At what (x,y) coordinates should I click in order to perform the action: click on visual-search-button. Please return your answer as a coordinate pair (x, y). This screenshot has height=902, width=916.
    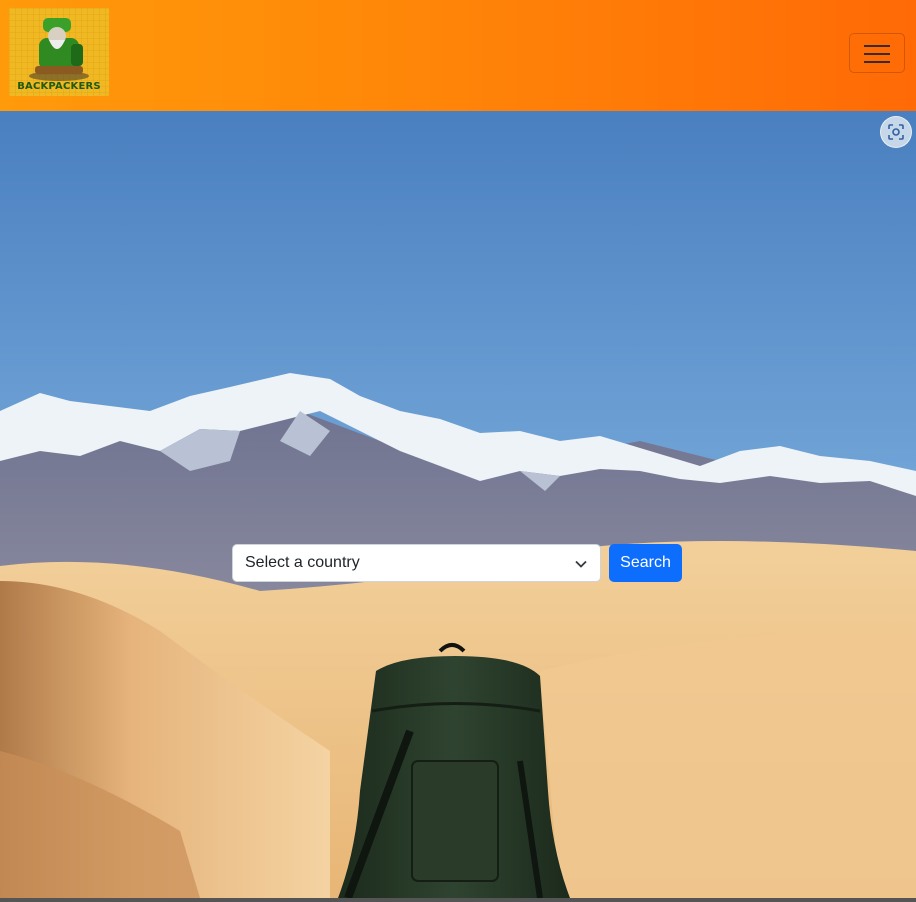
    Looking at the image, I should click on (896, 132).